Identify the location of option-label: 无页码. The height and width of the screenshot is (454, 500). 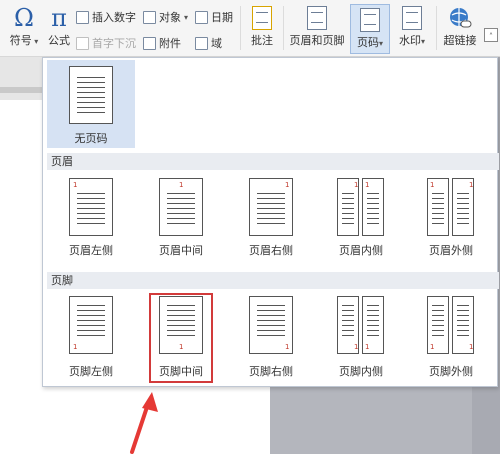
(91, 138).